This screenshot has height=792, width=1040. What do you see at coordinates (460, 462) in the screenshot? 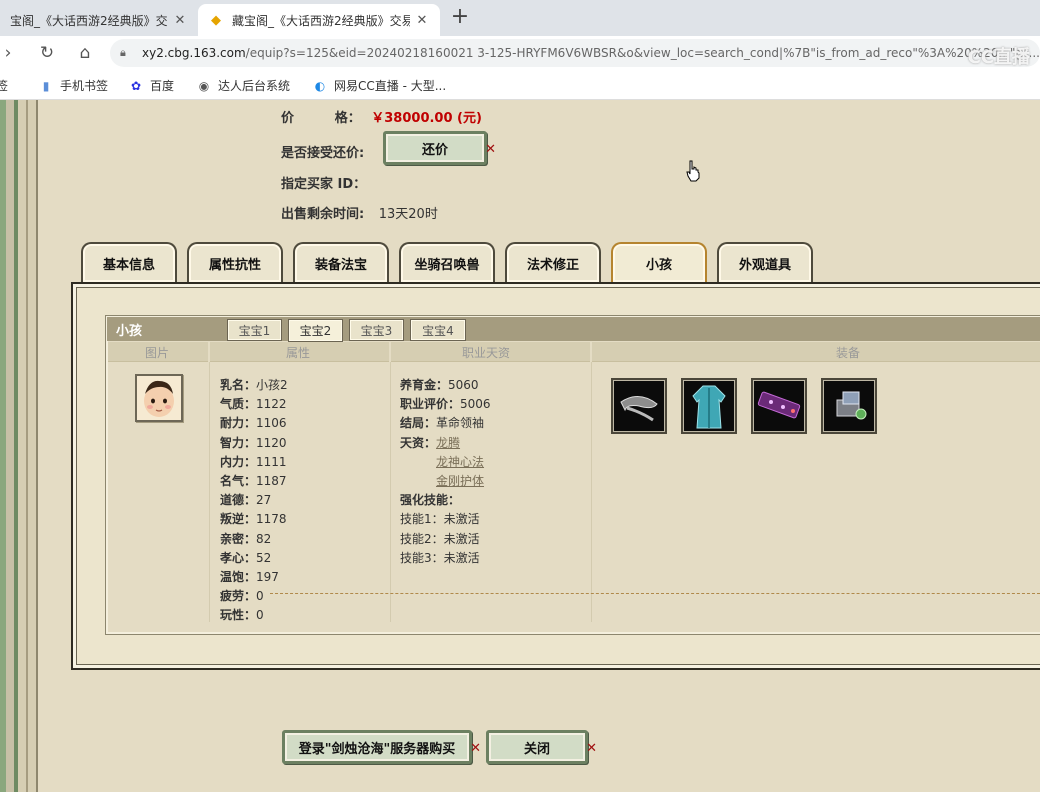
I see `talent-link: 龙神心法` at bounding box center [460, 462].